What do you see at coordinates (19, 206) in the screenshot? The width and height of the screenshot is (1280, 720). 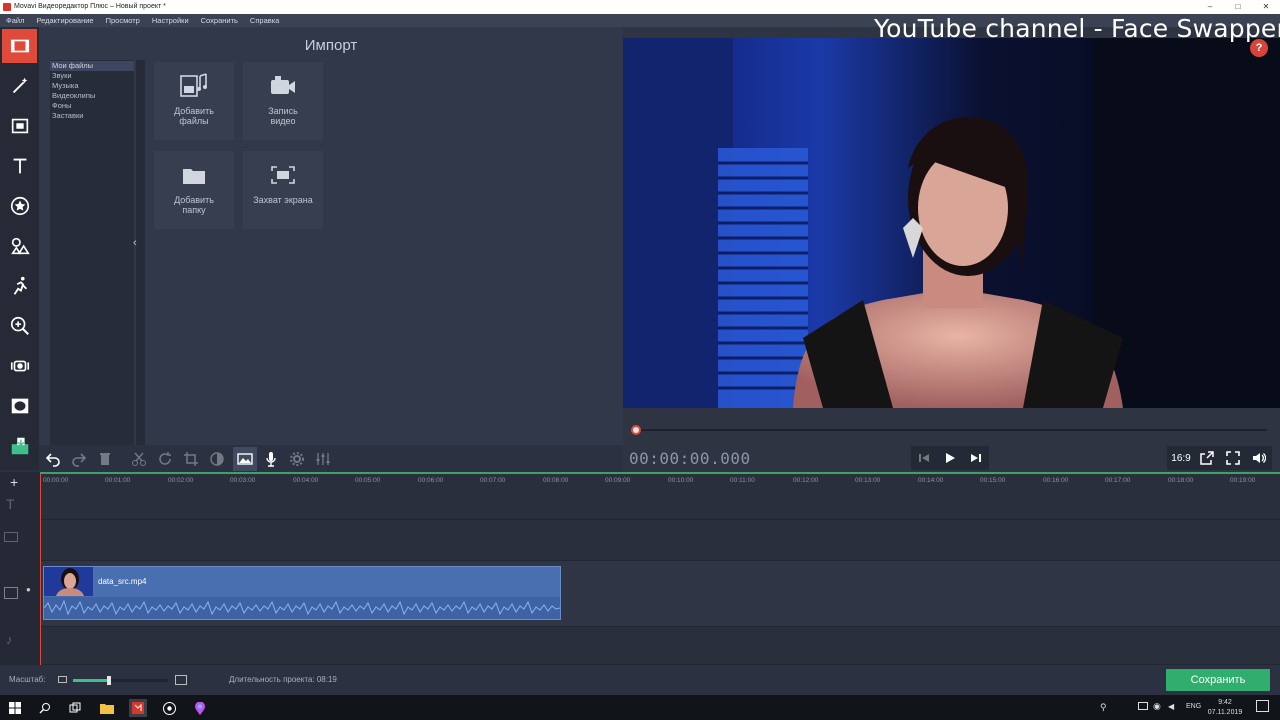 I see `stickers-icon` at bounding box center [19, 206].